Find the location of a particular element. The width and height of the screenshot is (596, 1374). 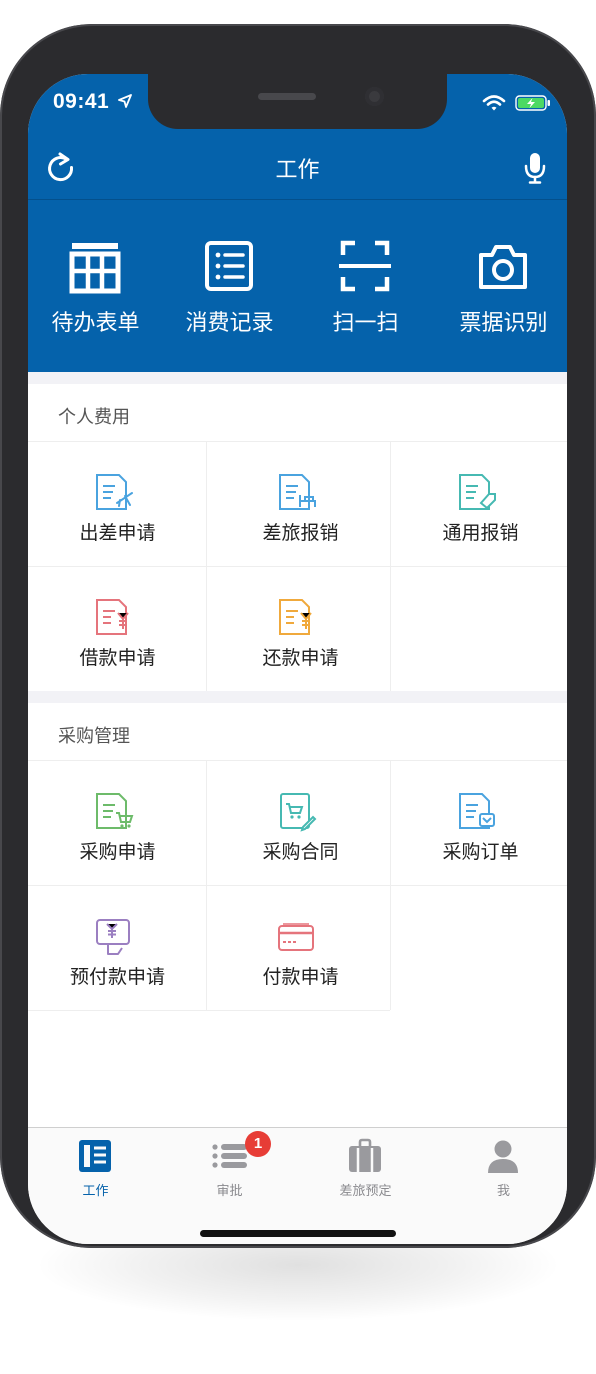

tab-bar: 工作 审批 1 差旅预定 我 is located at coordinates (297, 1185).